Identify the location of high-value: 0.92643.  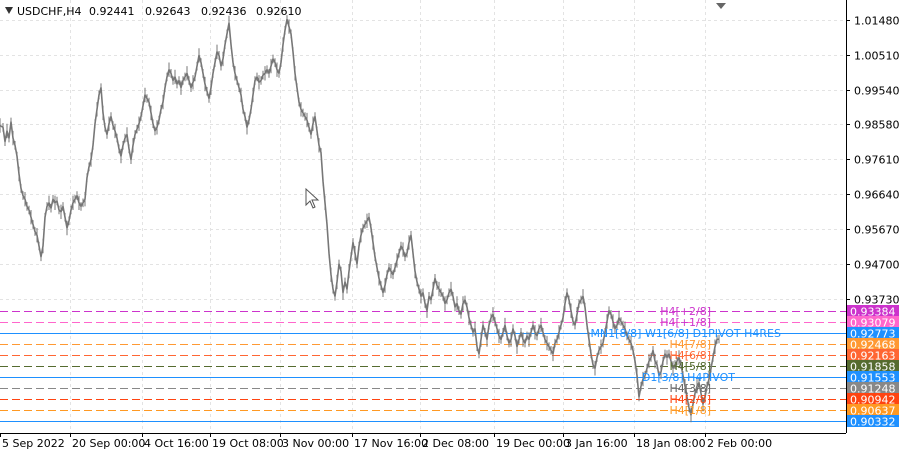
(168, 11).